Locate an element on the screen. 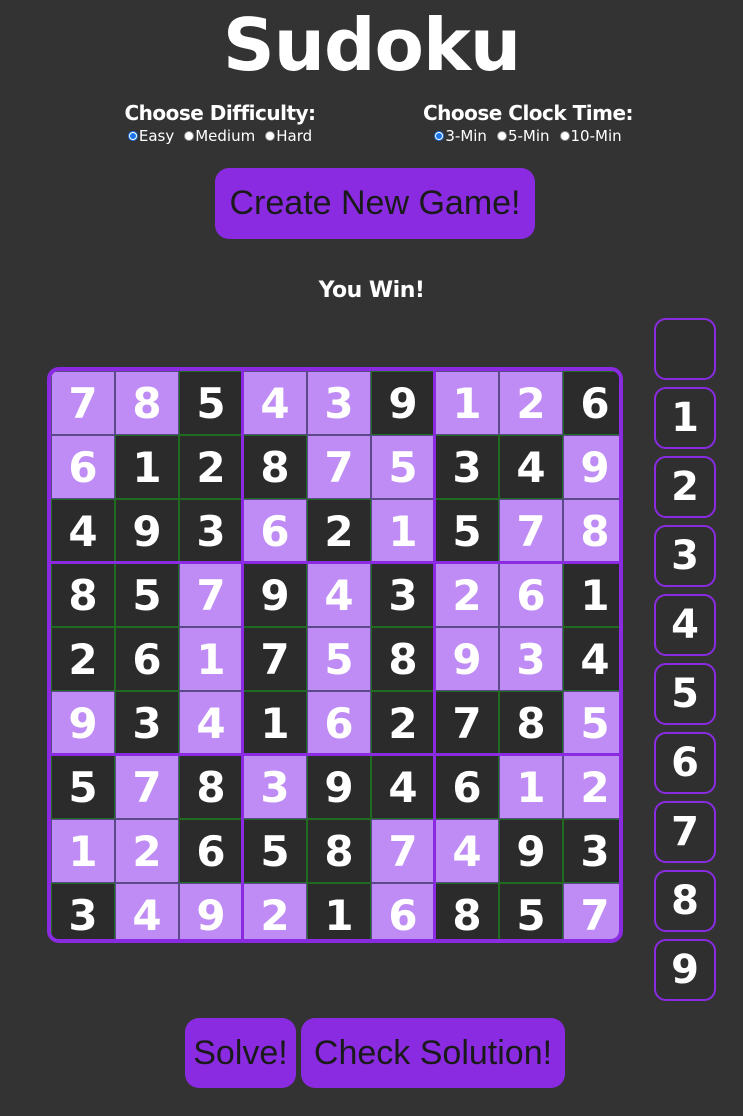 The height and width of the screenshot is (1116, 743). palette-number-9: 9 is located at coordinates (685, 970).